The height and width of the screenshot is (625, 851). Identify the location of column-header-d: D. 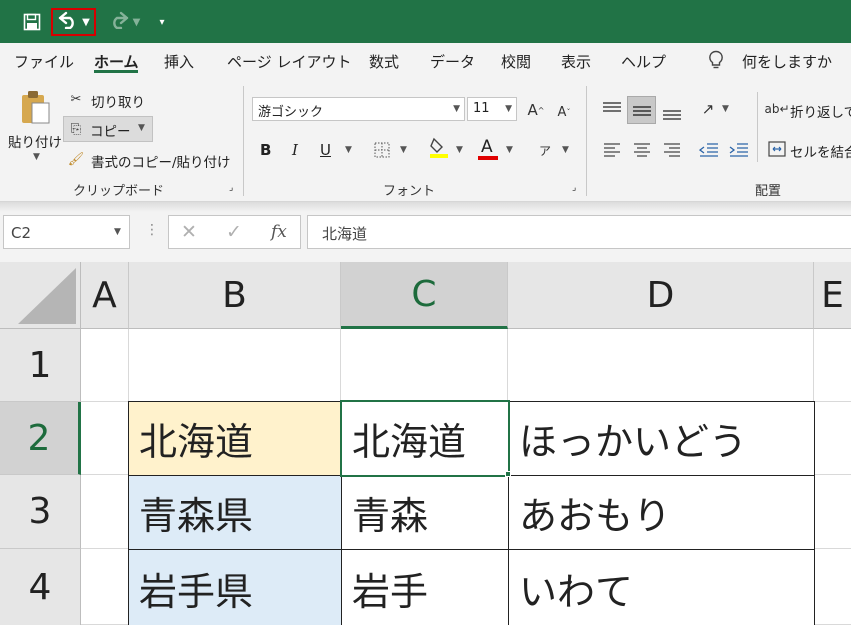
(661, 295).